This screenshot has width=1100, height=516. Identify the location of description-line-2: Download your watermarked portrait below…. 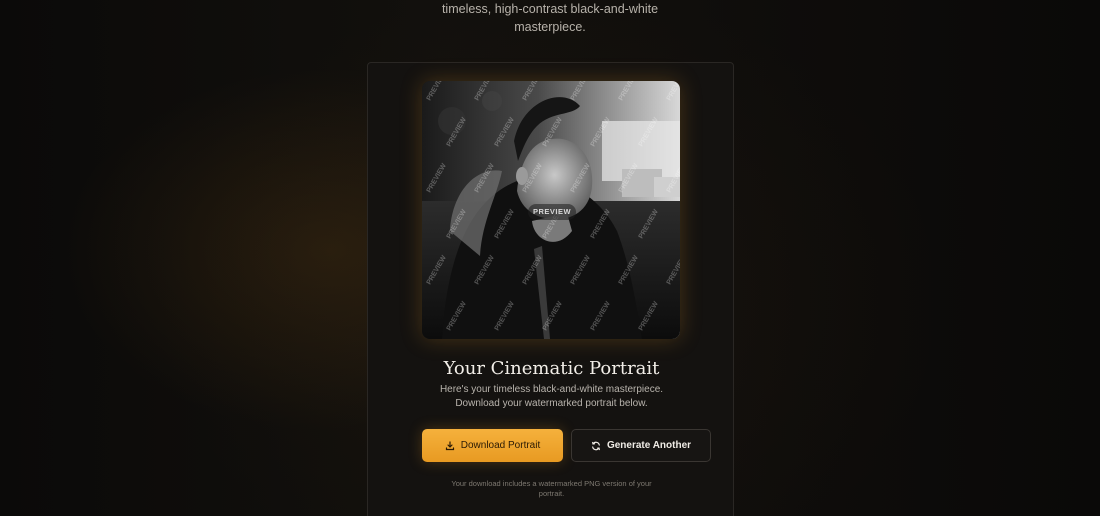
(551, 403).